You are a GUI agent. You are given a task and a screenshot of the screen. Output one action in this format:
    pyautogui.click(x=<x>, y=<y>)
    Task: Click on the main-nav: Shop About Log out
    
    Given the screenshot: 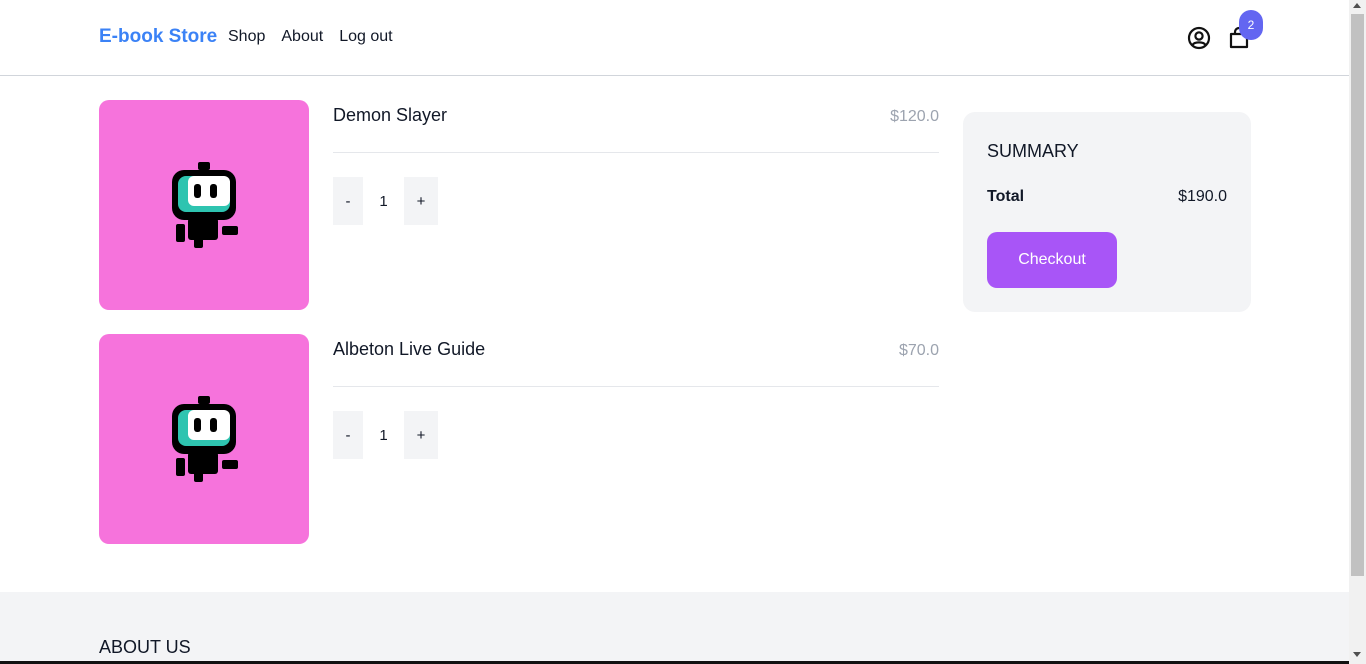 What is the action you would take?
    pyautogui.click(x=310, y=37)
    